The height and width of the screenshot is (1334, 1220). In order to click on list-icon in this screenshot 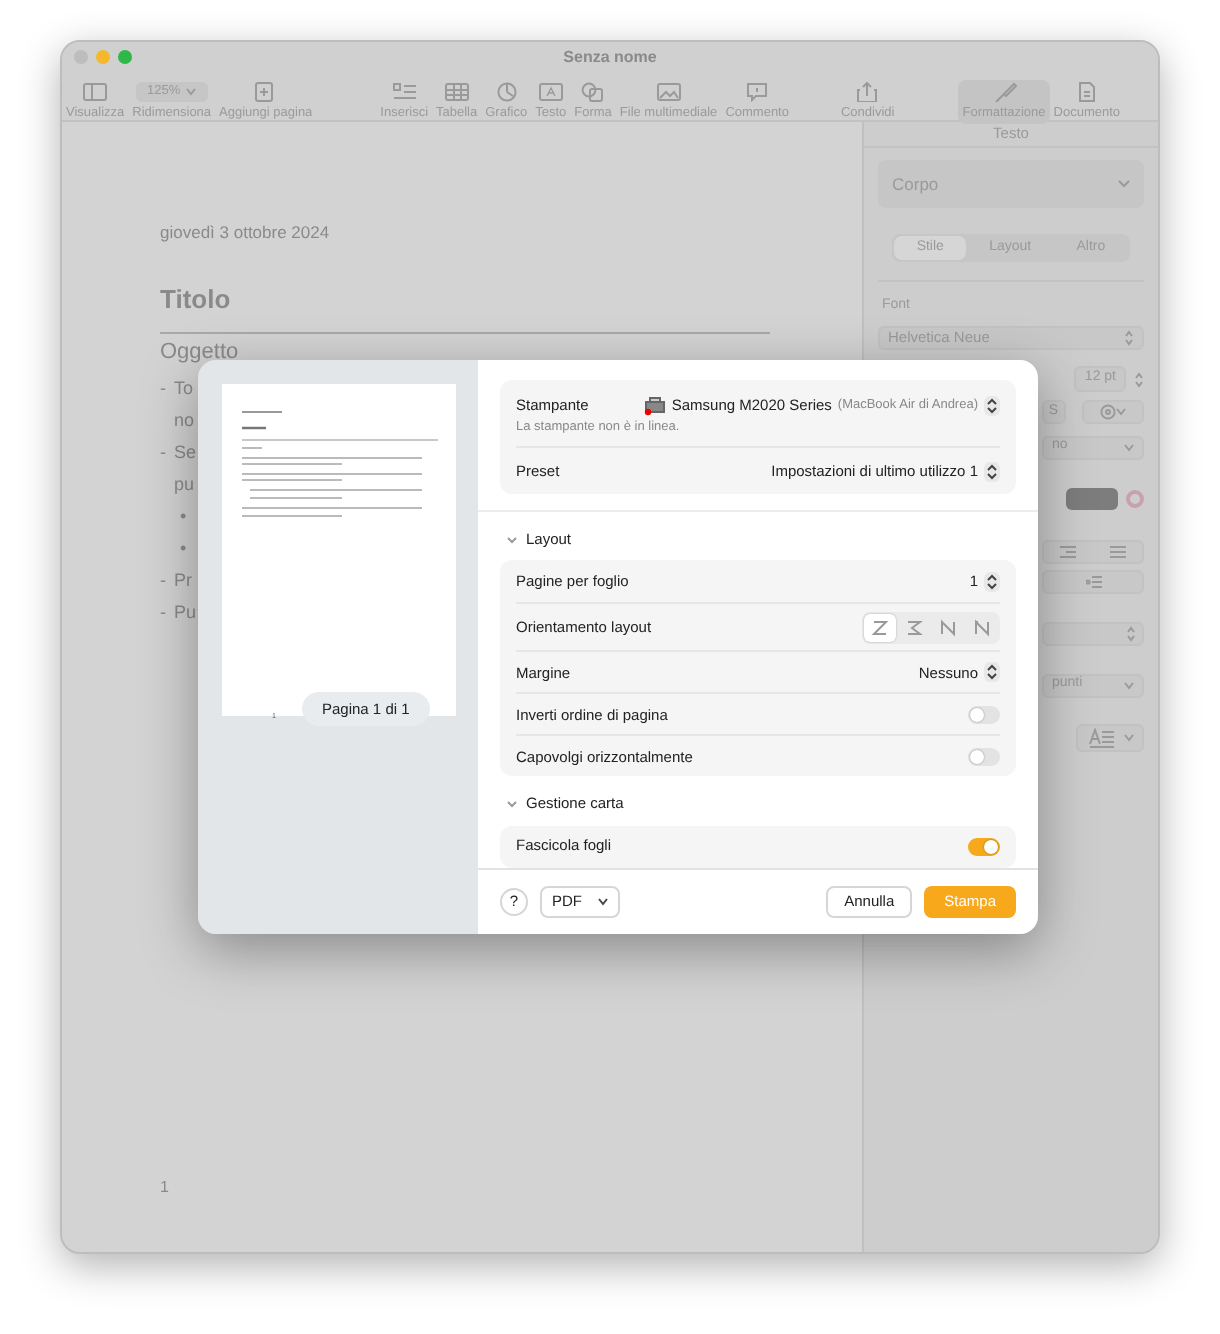, I will do `click(404, 92)`.